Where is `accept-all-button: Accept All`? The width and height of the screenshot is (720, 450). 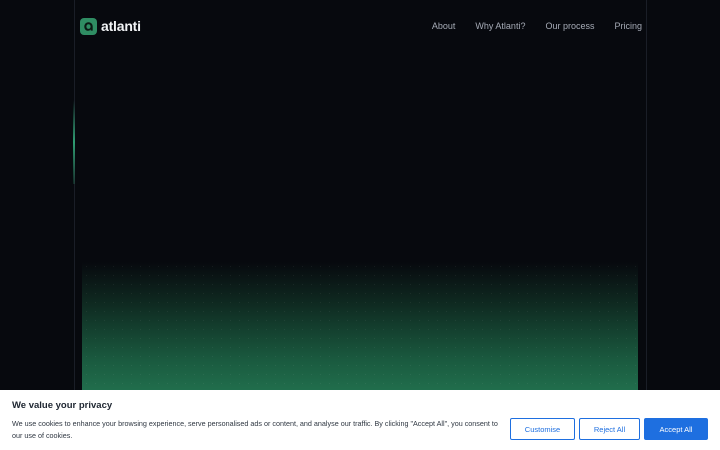
accept-all-button: Accept All is located at coordinates (676, 429).